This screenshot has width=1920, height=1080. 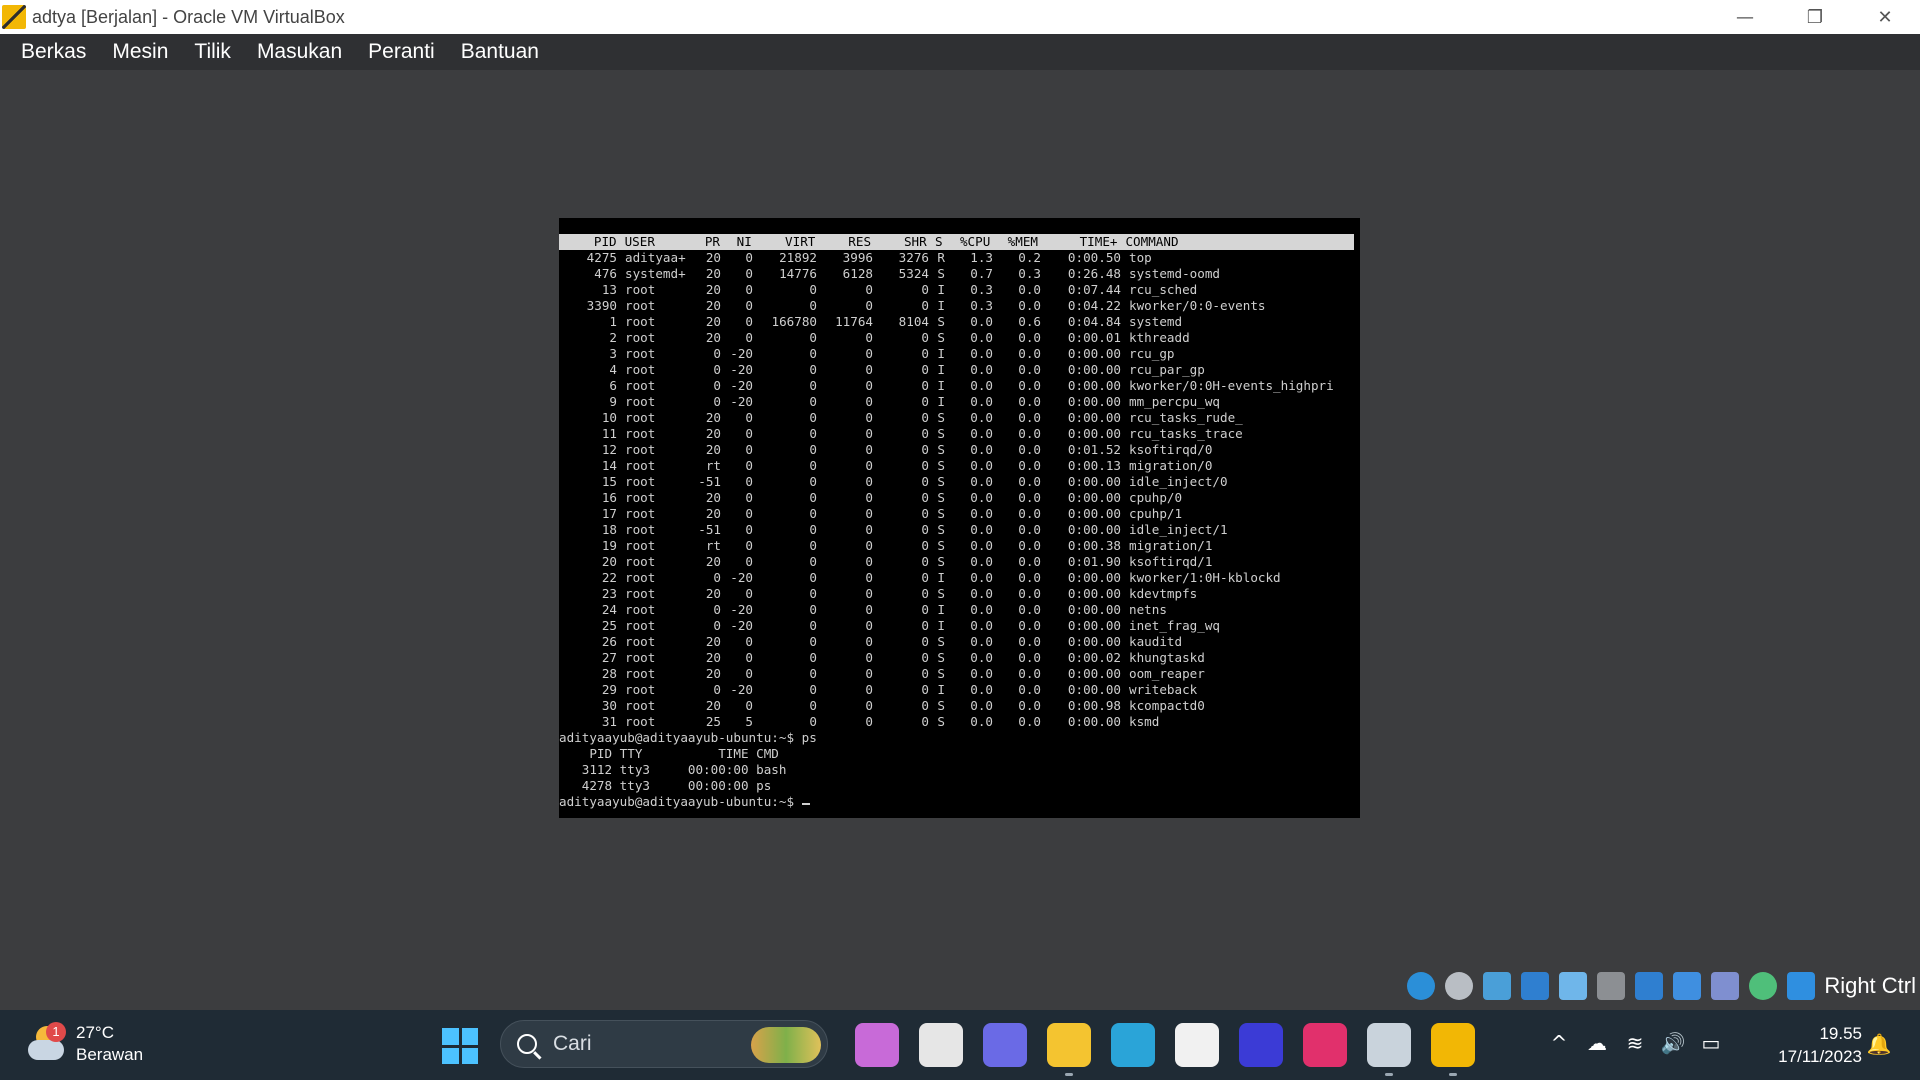 I want to click on menu-masukan: Masukan, so click(x=299, y=52).